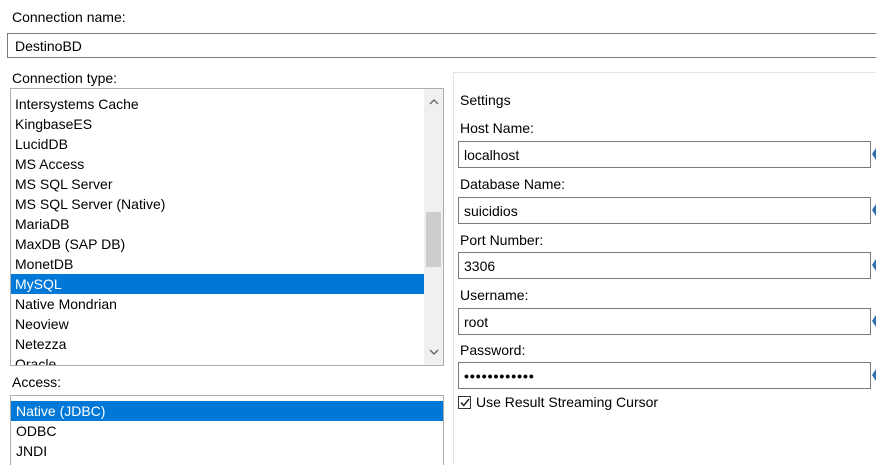 The image size is (876, 465). Describe the element at coordinates (217, 324) in the screenshot. I see `list-item: Neoview` at that location.